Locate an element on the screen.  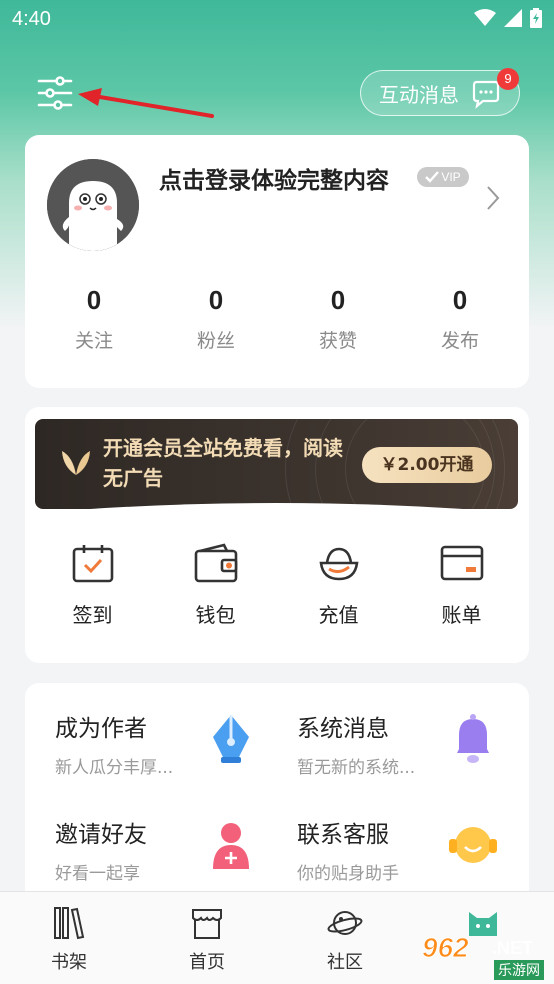
feature-subtitle: 你的贴身助手 is located at coordinates (348, 874).